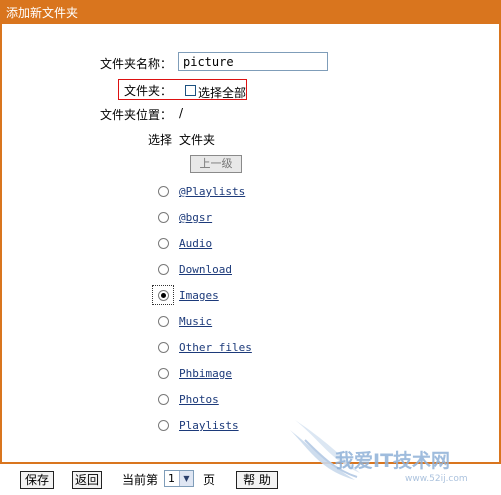  I want to click on dialog-title: 添加新文件夹, so click(42, 13).